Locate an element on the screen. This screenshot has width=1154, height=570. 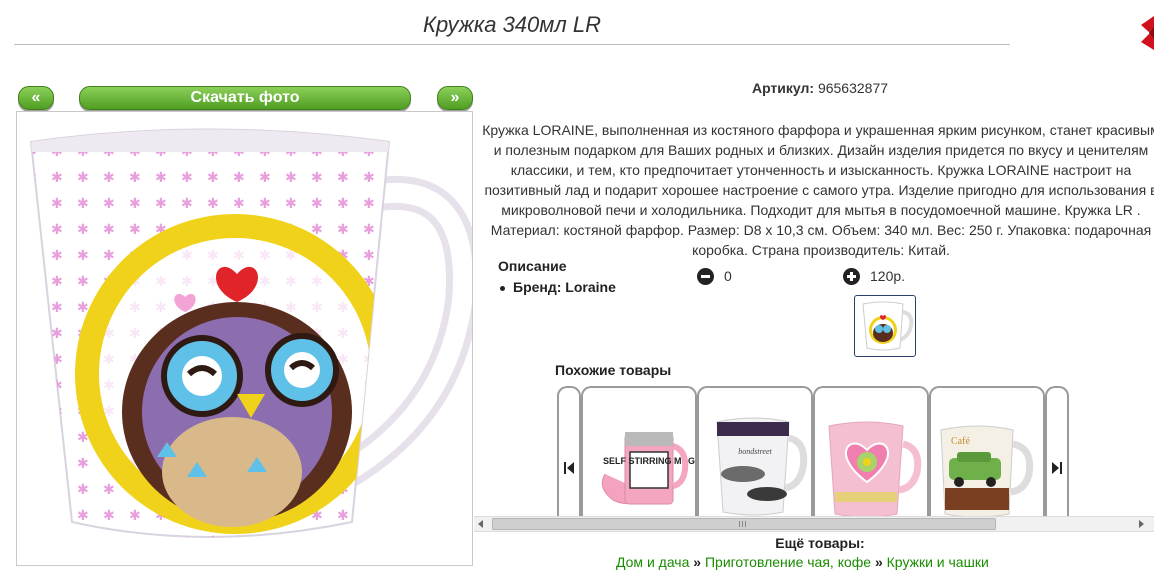
scroll-right-arrow-icon is located at coordinates (1141, 524).